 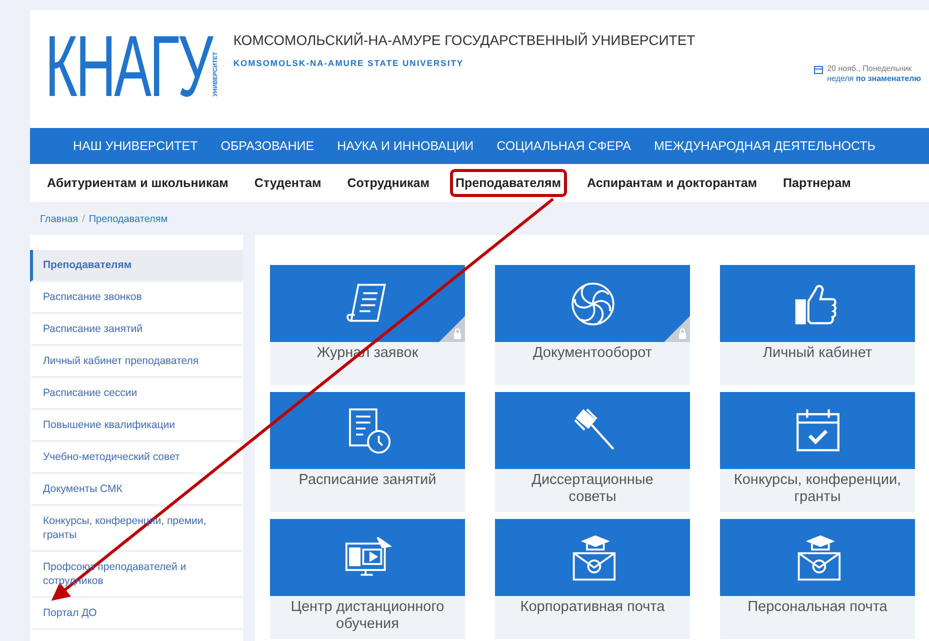 What do you see at coordinates (509, 183) in the screenshot?
I see `audience-link: Преподавателям` at bounding box center [509, 183].